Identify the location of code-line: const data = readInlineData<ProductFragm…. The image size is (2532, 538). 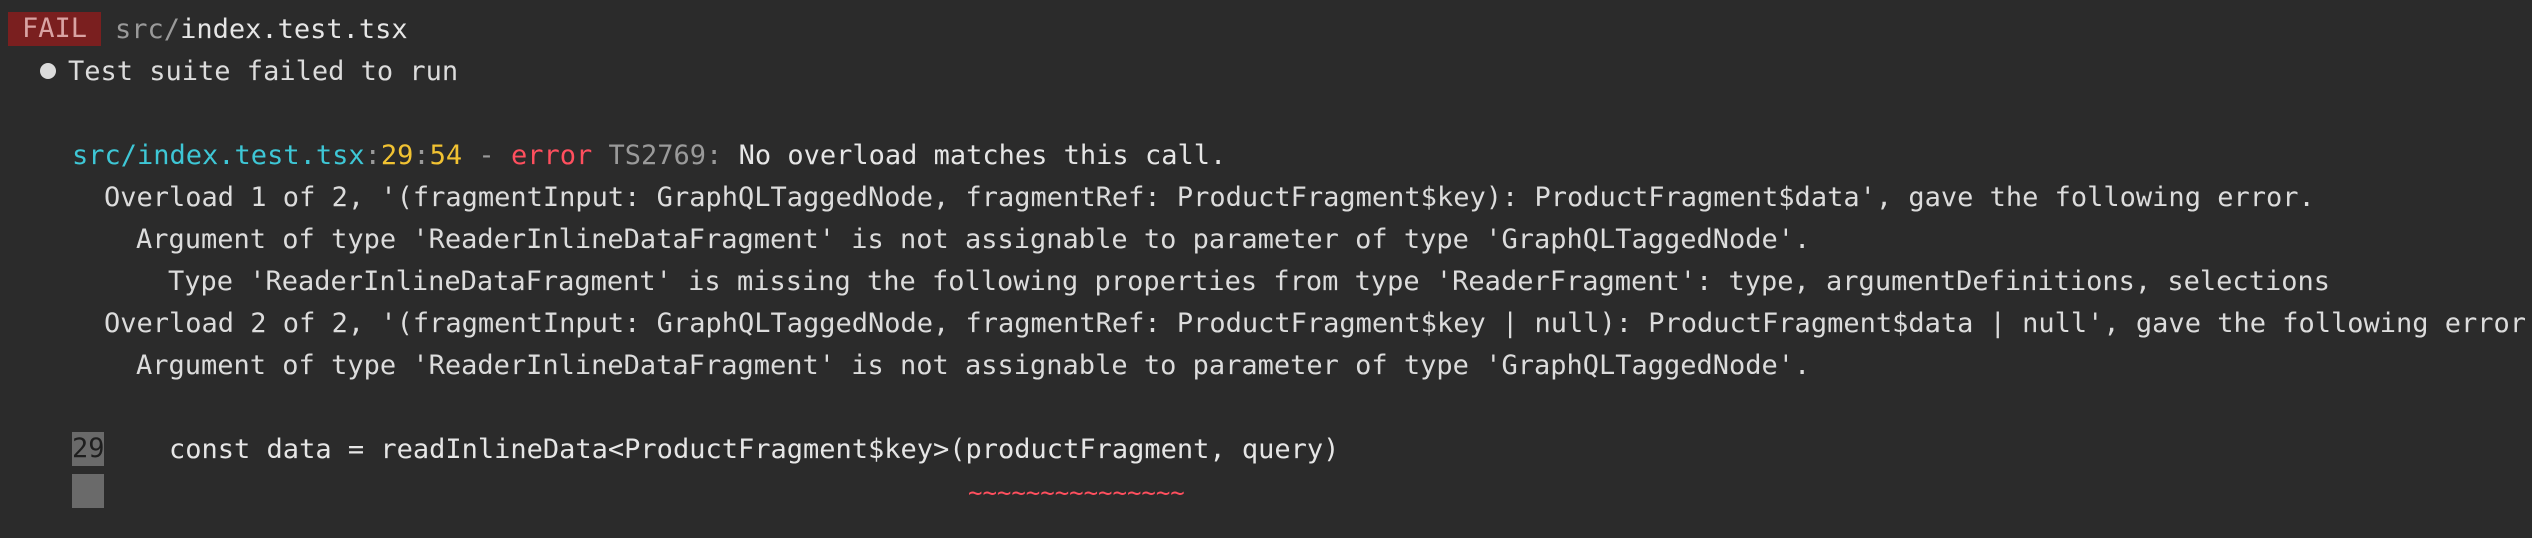
(722, 449).